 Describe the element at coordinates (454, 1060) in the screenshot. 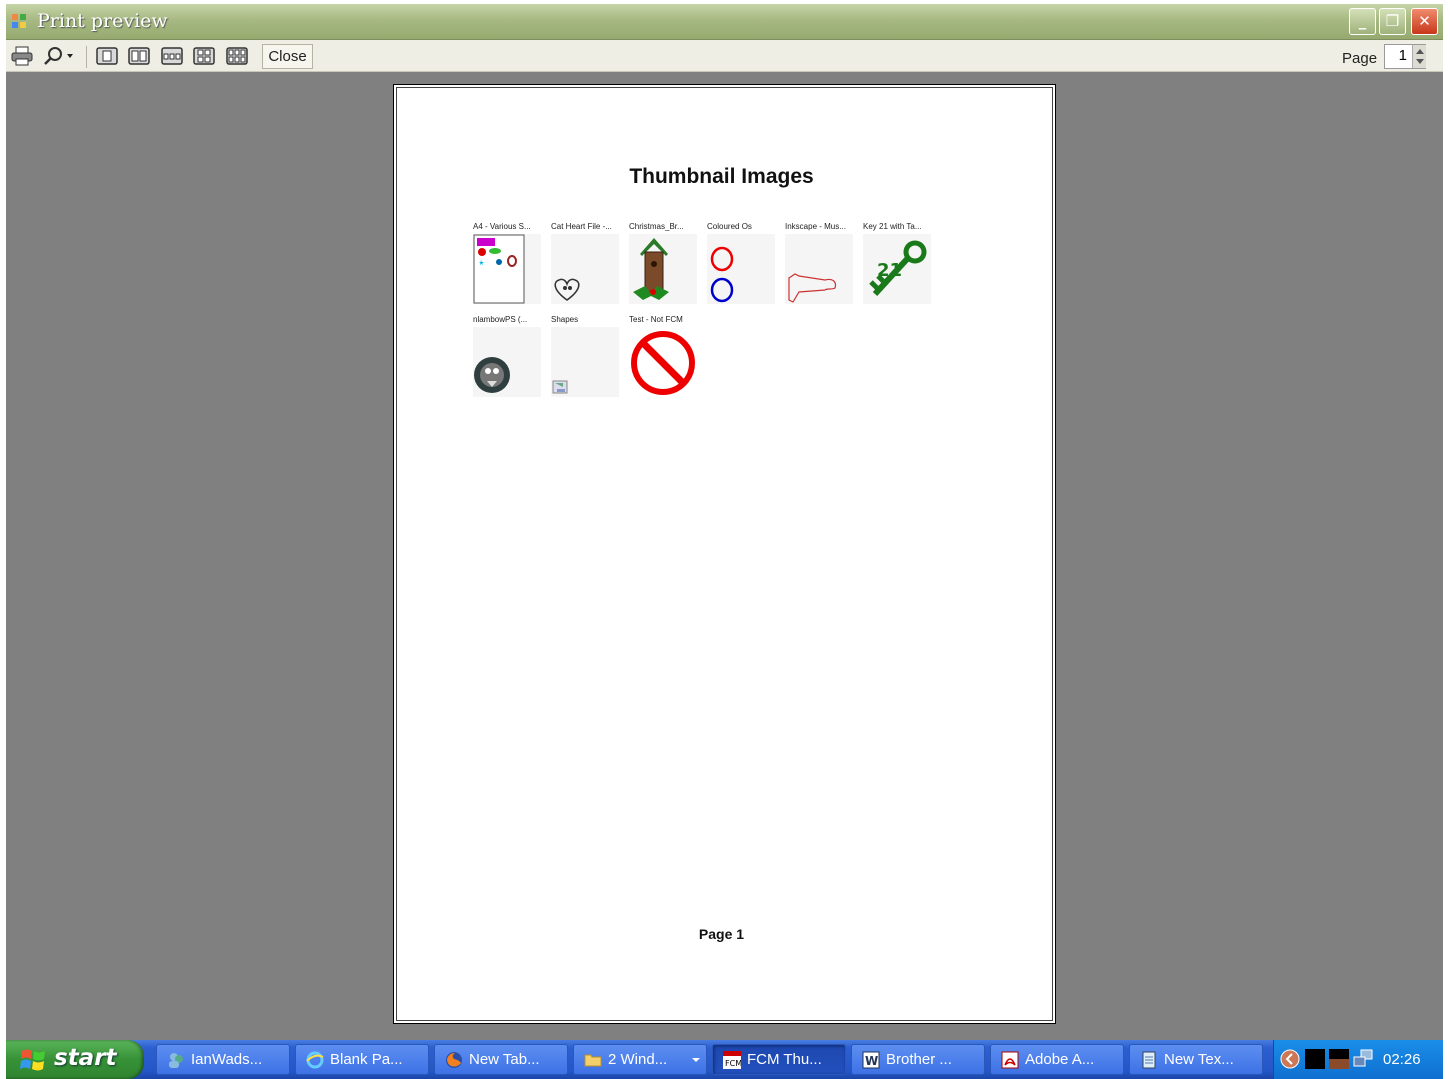

I see `firefox-icon` at that location.